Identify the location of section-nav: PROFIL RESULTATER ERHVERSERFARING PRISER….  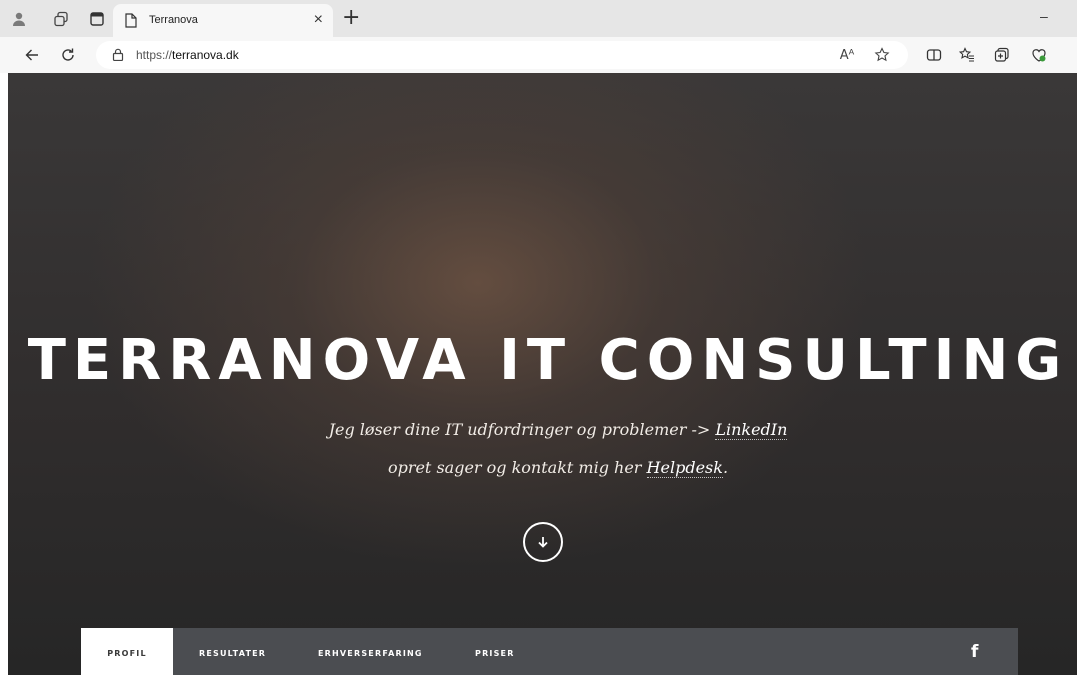
(549, 651).